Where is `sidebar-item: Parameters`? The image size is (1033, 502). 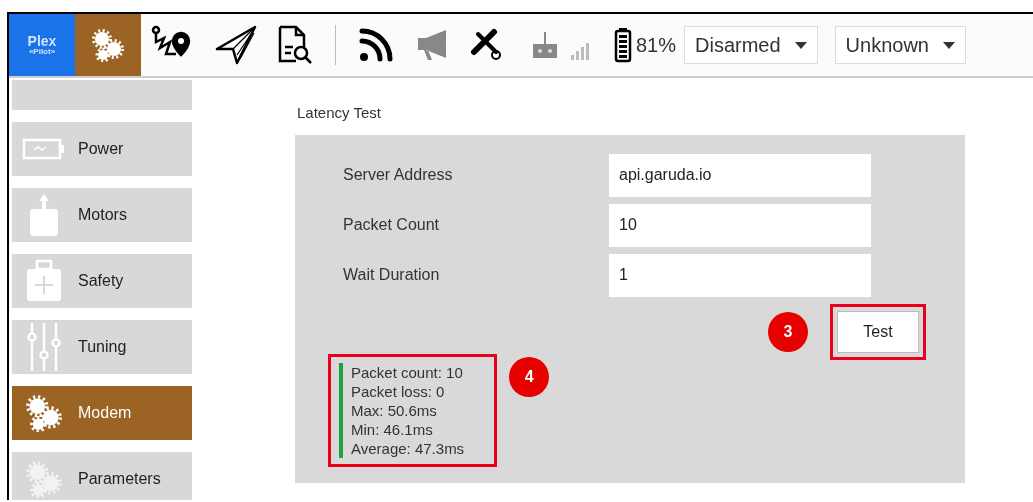 sidebar-item: Parameters is located at coordinates (102, 476).